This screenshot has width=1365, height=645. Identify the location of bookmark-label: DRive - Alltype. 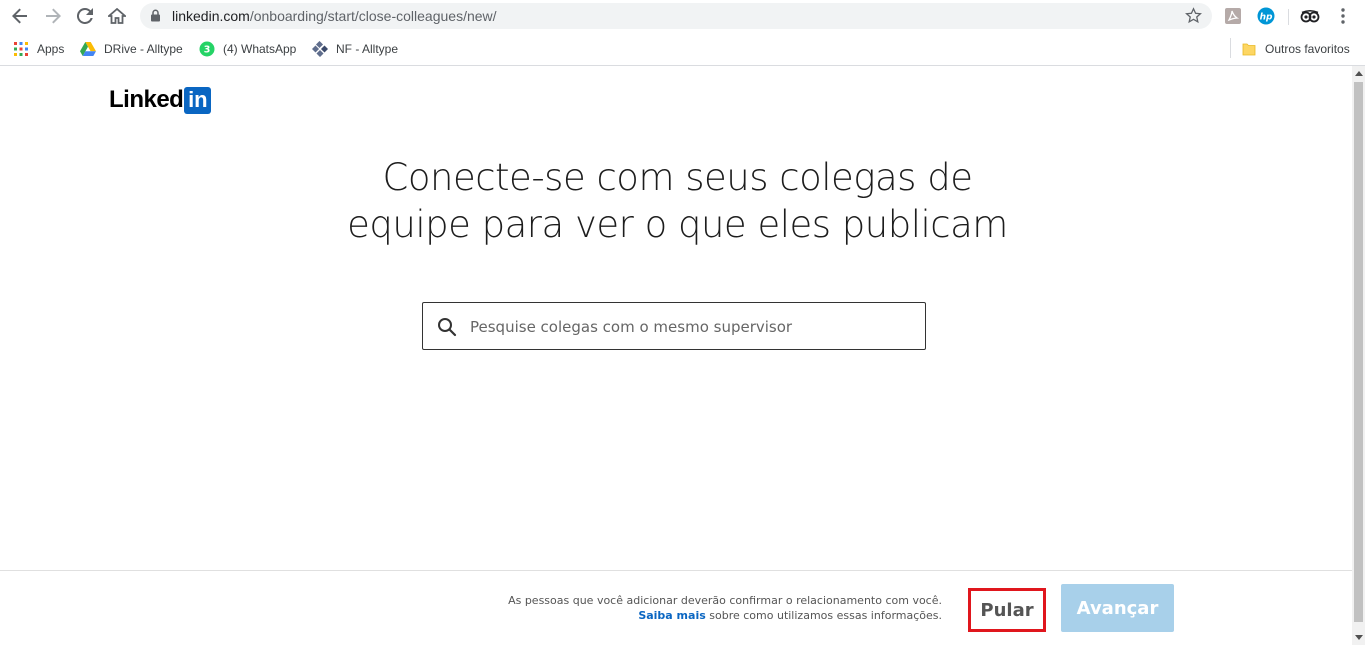
(143, 49).